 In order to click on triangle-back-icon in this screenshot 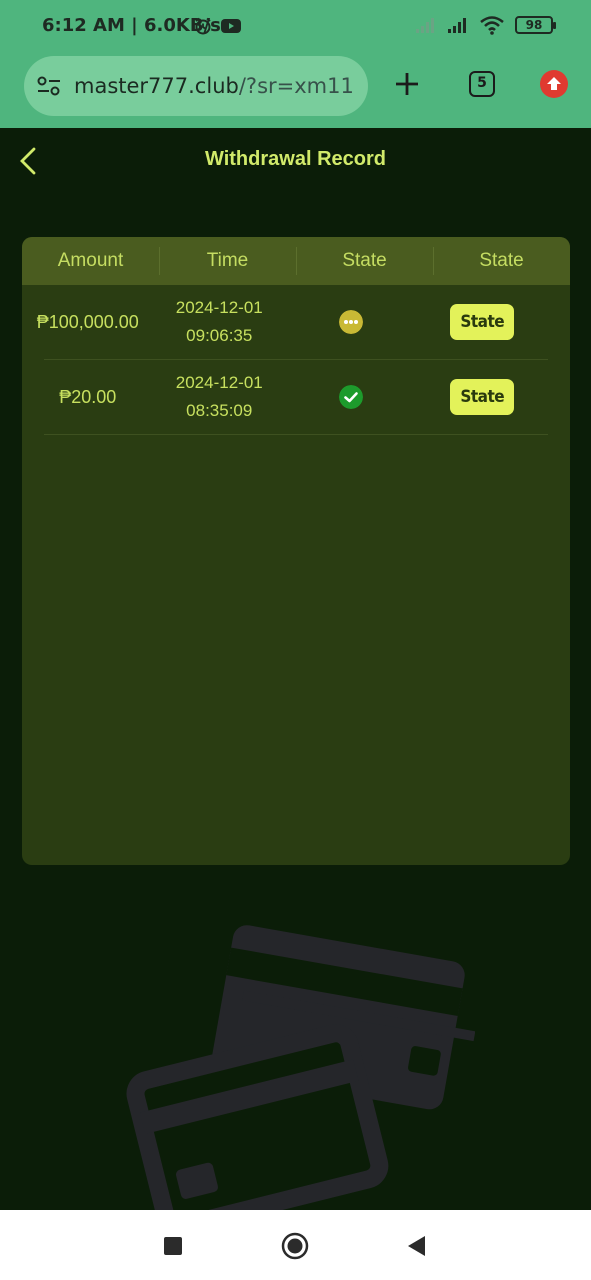, I will do `click(416, 1246)`.